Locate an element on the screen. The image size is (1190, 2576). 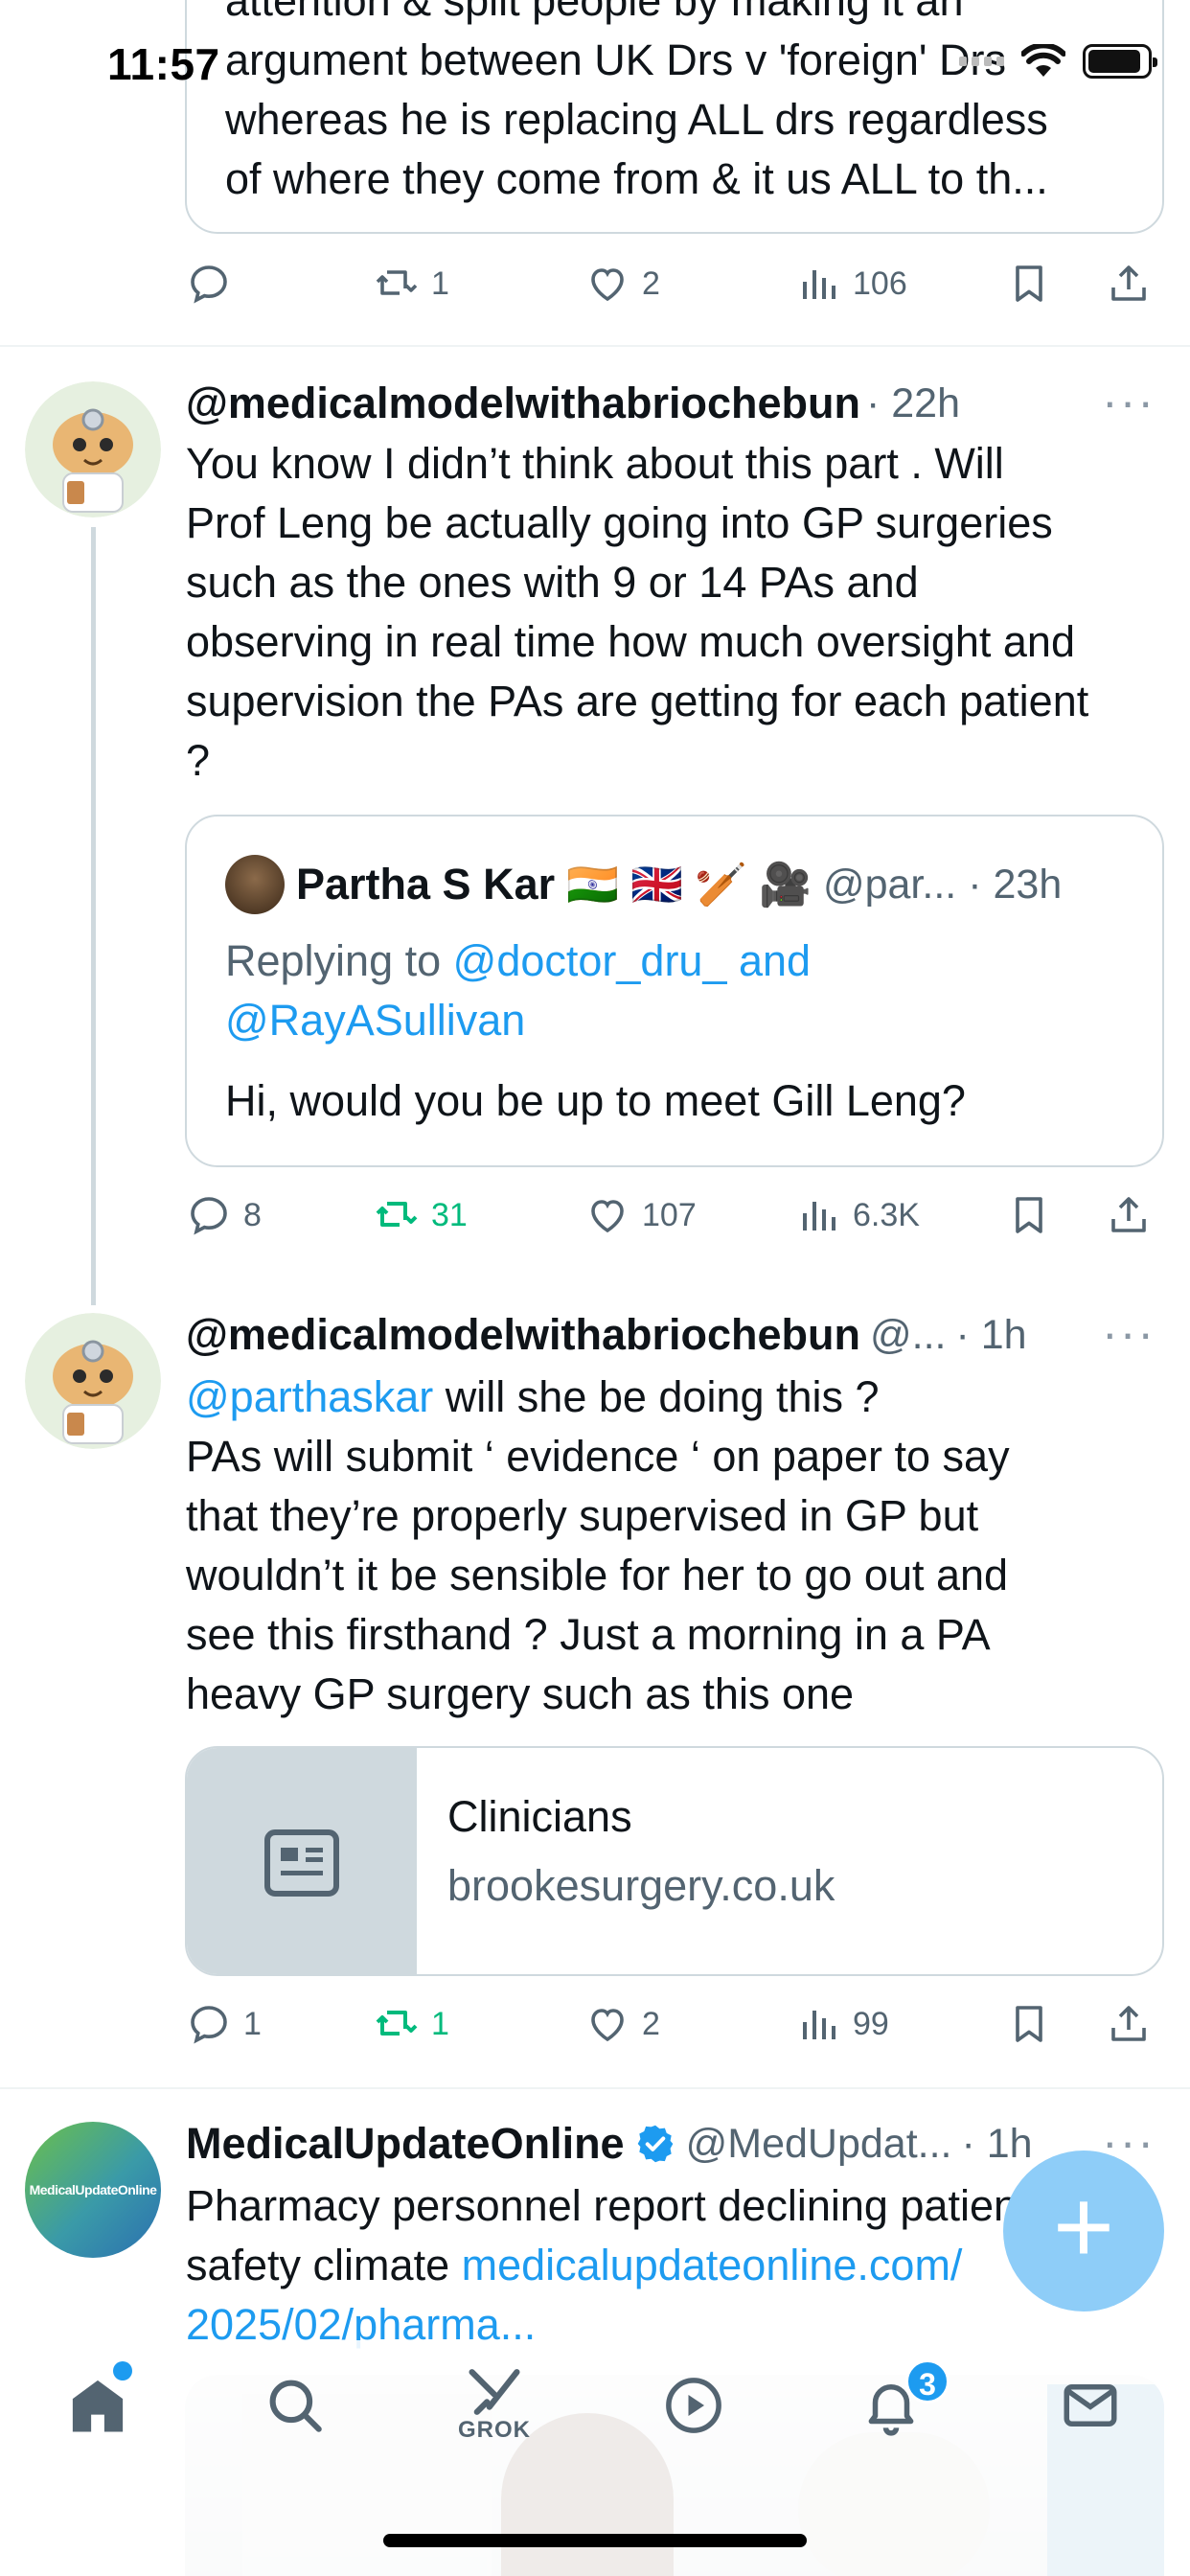
quote-line: attention & split people by making it an is located at coordinates (594, 12).